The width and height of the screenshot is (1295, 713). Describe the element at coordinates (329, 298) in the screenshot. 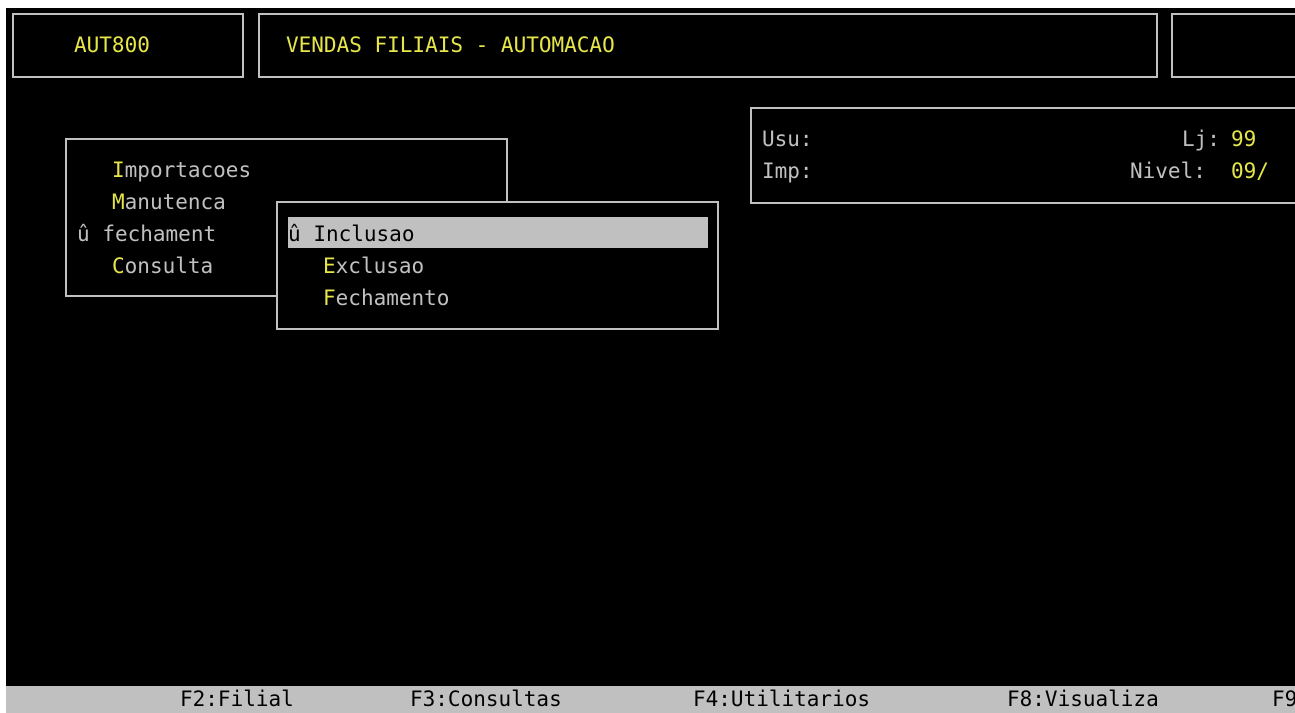

I see `hotkey-letter: F` at that location.